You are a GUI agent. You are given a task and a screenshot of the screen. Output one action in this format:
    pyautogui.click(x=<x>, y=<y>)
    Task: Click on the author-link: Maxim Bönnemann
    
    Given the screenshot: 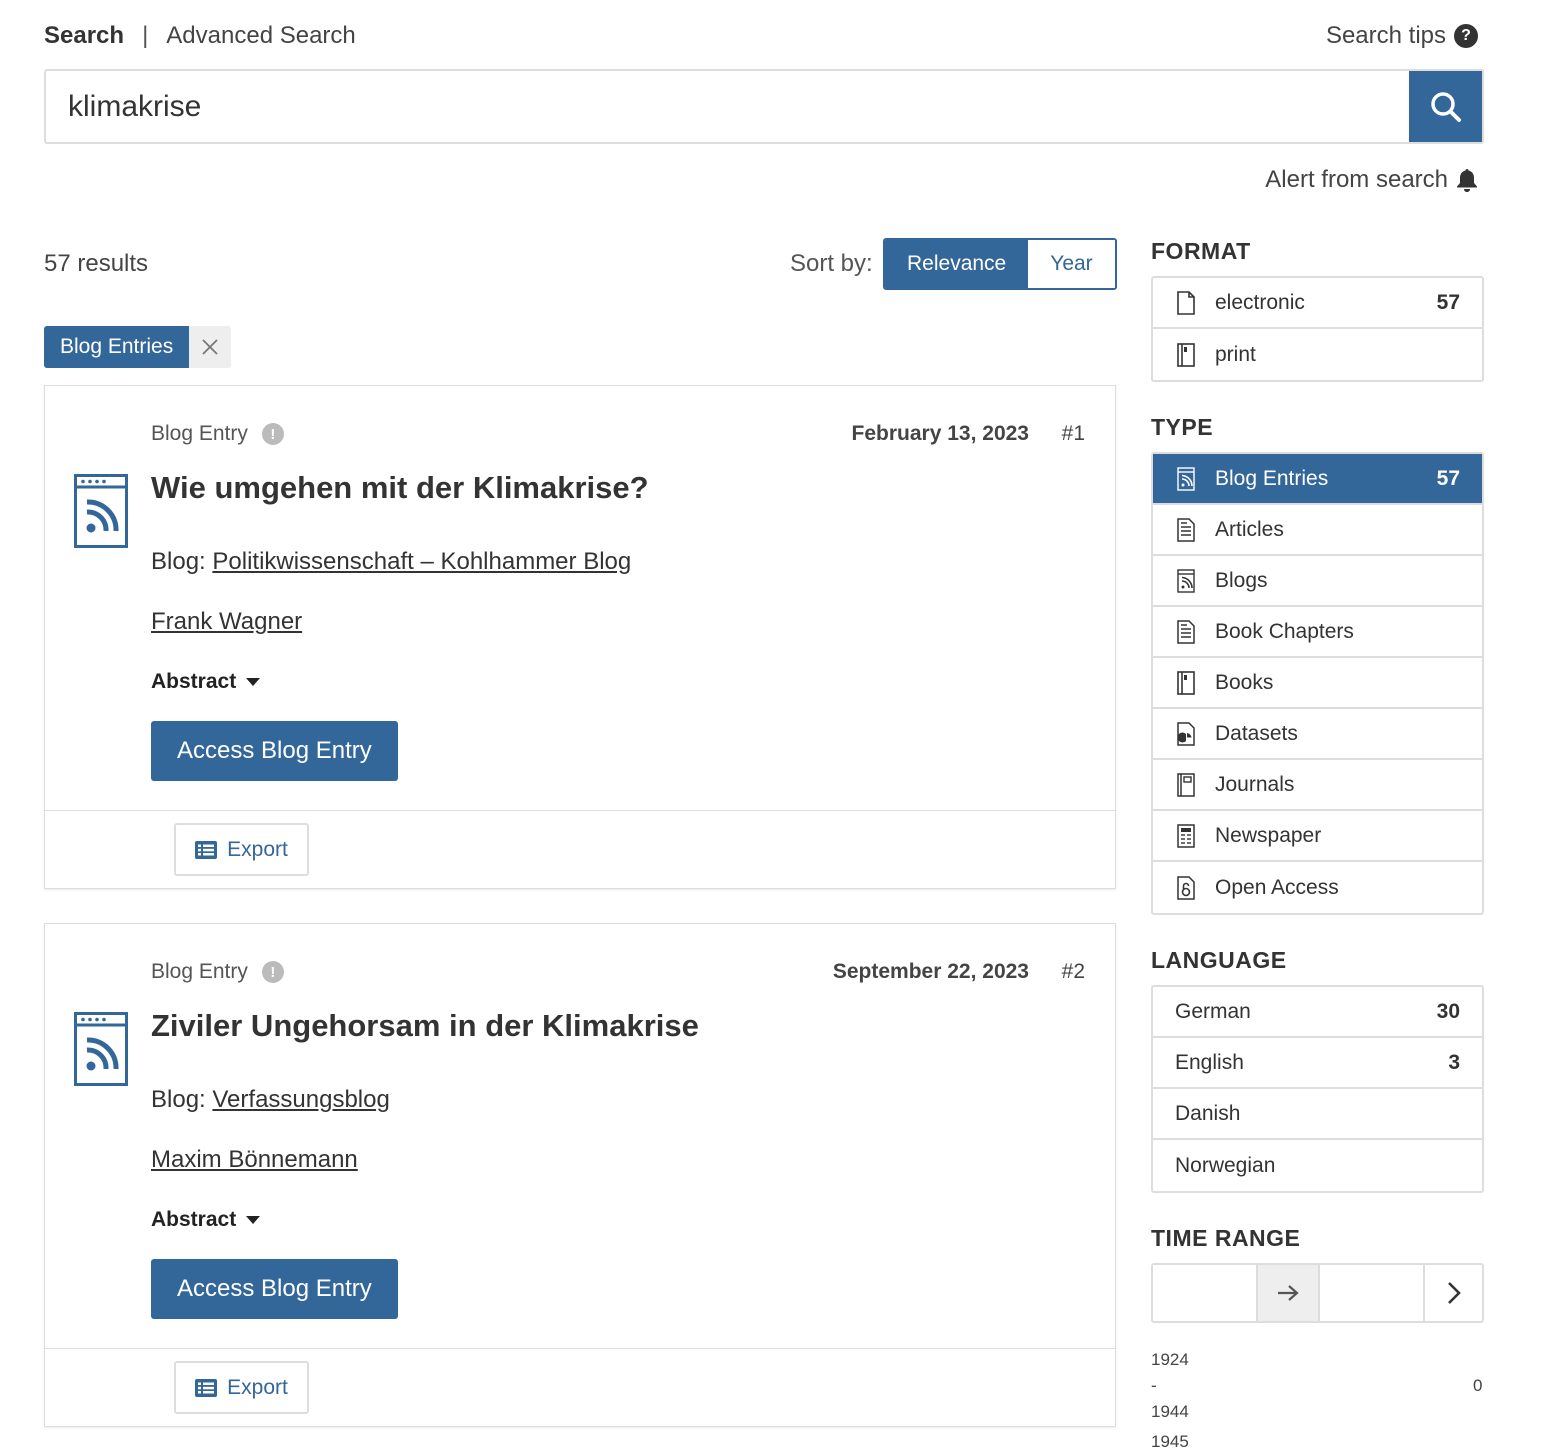 What is the action you would take?
    pyautogui.click(x=254, y=1160)
    